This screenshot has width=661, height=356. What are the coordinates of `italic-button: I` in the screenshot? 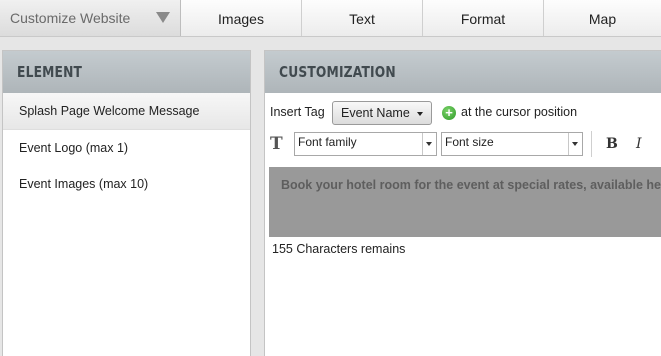 It's located at (639, 144).